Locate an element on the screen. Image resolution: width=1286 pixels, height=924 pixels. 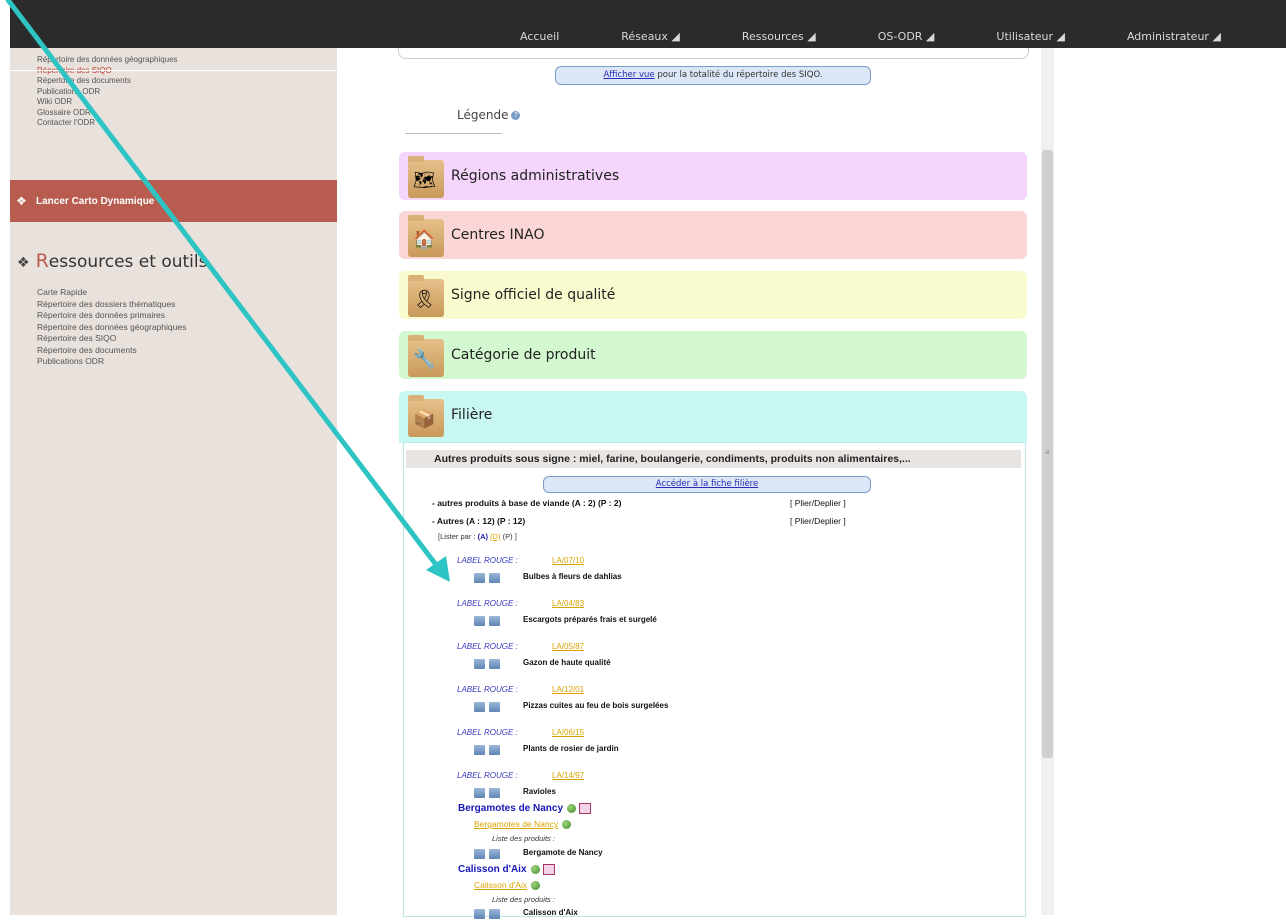
sidebar-link-wiki: Wiki ODR is located at coordinates (107, 102).